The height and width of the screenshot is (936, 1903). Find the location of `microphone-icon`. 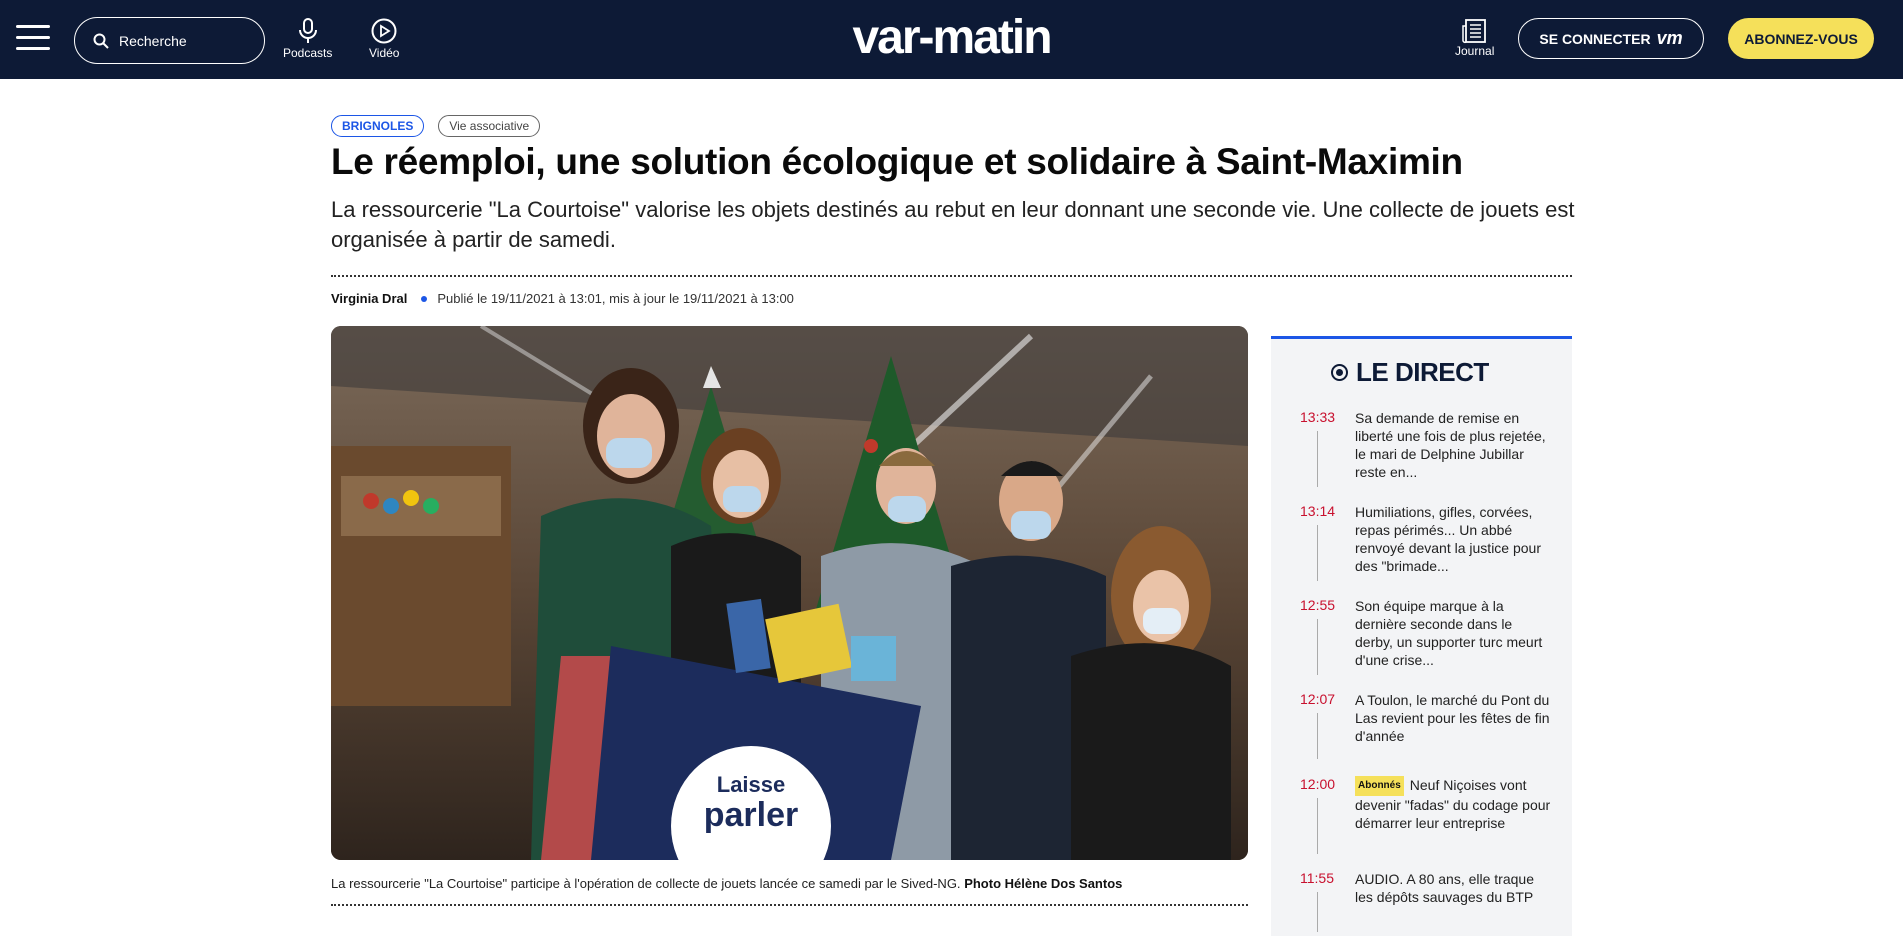

microphone-icon is located at coordinates (307, 30).